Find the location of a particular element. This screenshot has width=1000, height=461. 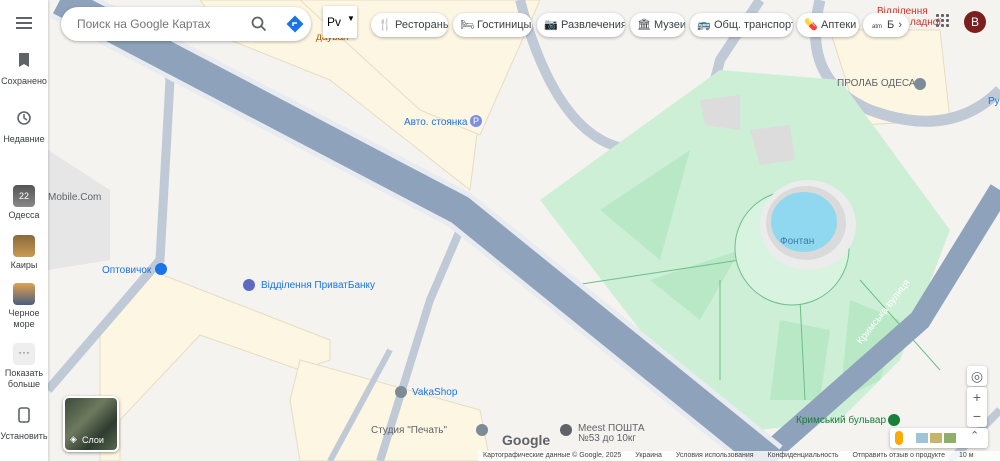

pegman-icon is located at coordinates (899, 438).